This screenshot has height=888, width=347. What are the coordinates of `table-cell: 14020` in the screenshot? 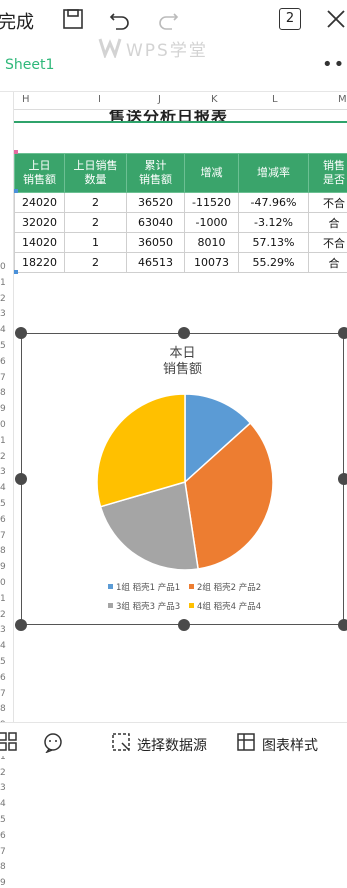 It's located at (40, 243).